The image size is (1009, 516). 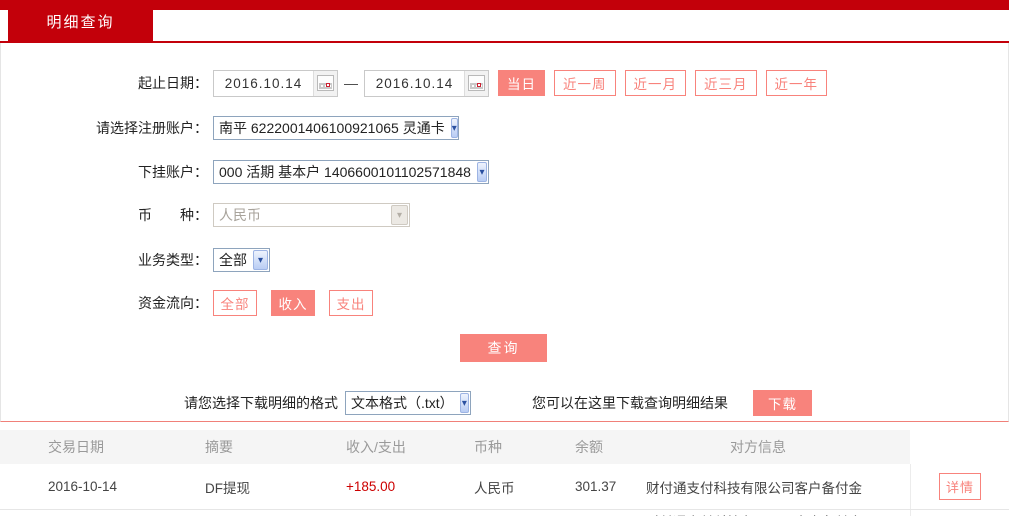 What do you see at coordinates (240, 215) in the screenshot?
I see `currency-value: 人民币` at bounding box center [240, 215].